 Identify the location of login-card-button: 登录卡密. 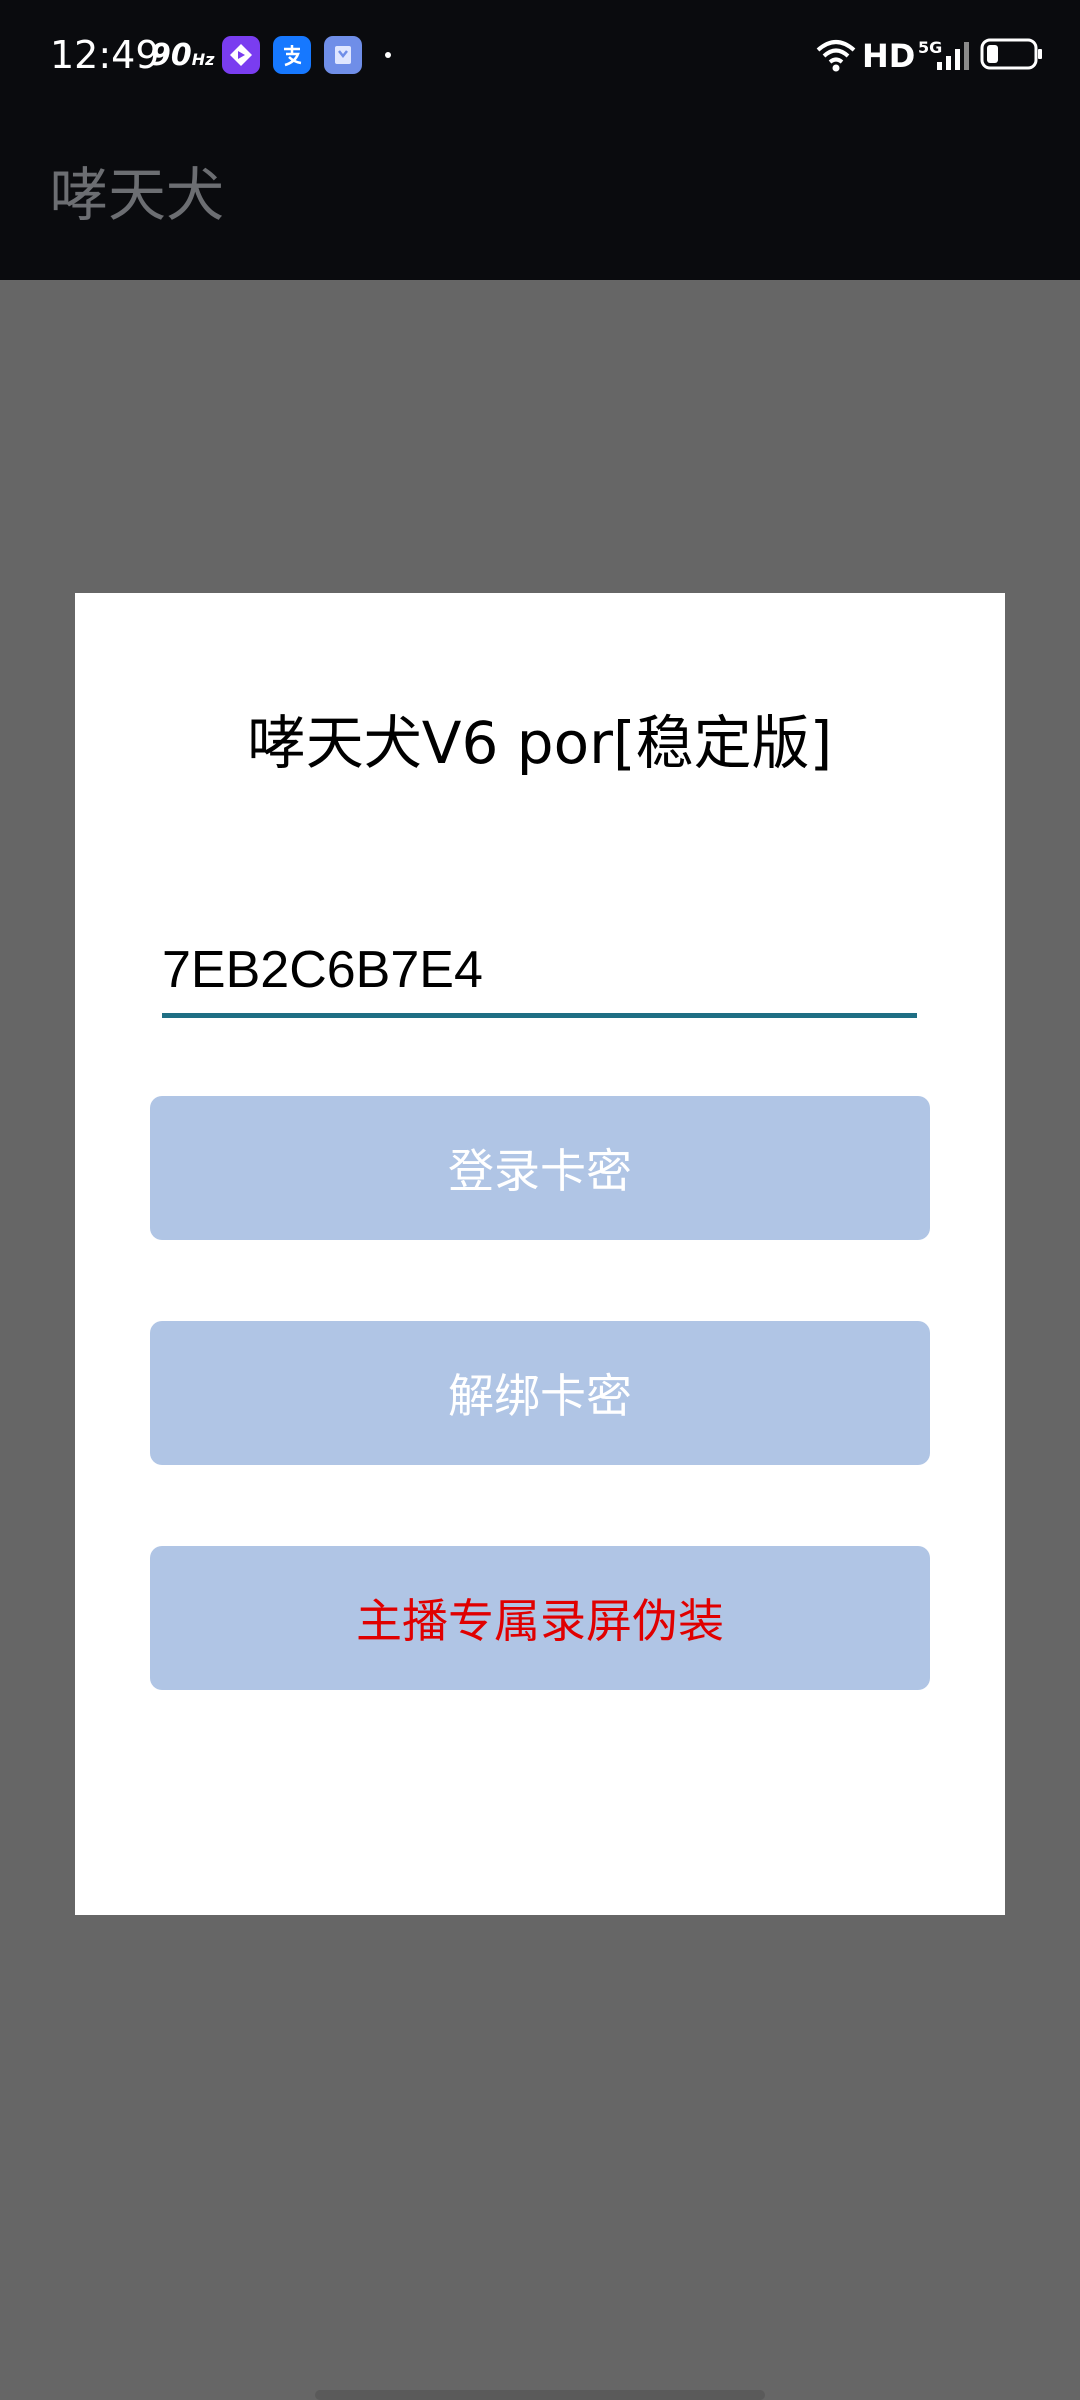
(540, 1168).